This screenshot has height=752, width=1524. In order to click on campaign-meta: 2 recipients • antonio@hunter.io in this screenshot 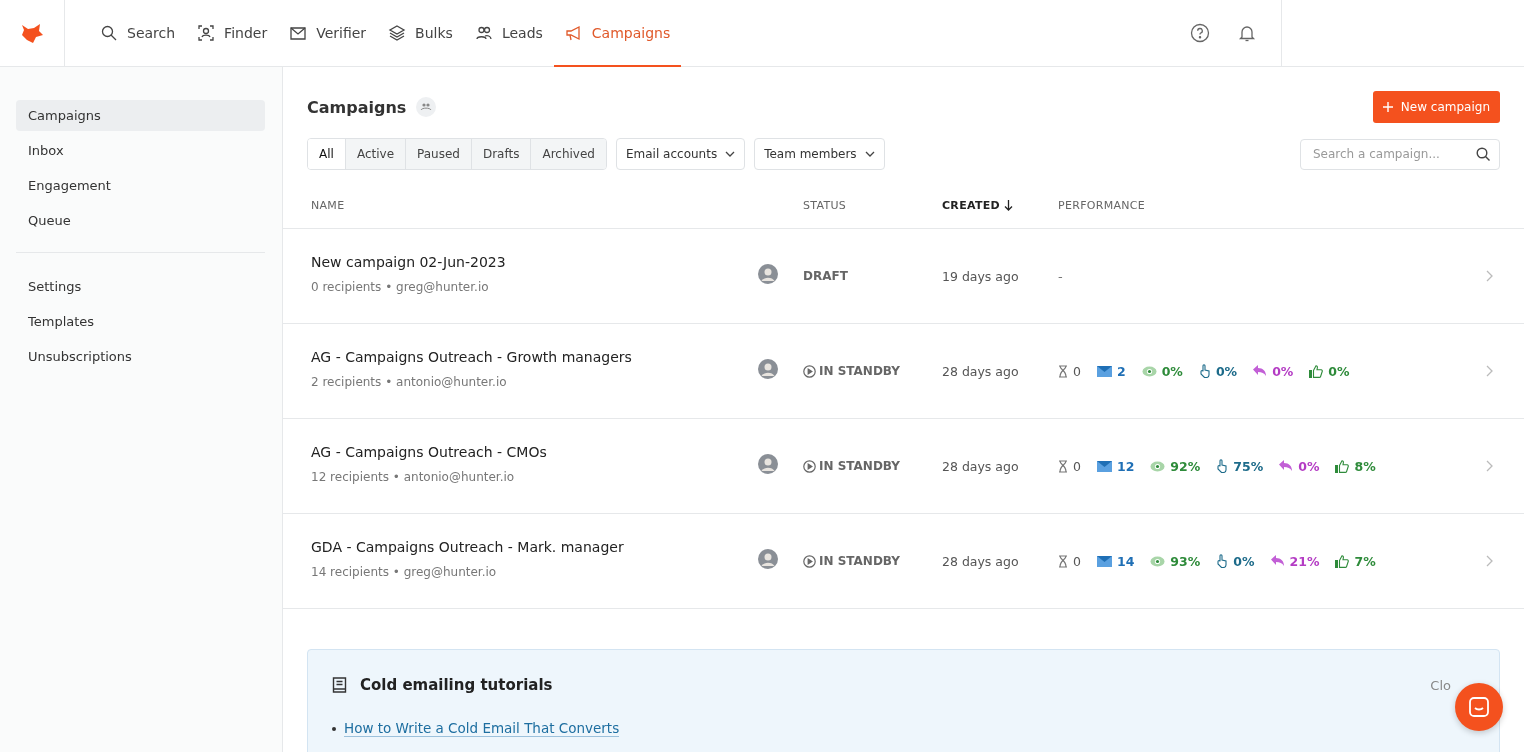, I will do `click(409, 382)`.